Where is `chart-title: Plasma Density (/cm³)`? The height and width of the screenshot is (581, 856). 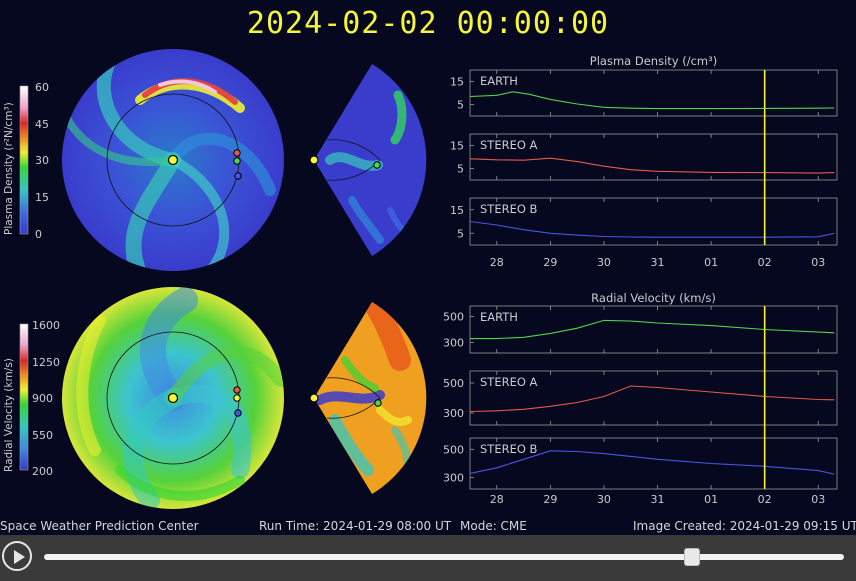 chart-title: Plasma Density (/cm³) is located at coordinates (653, 61).